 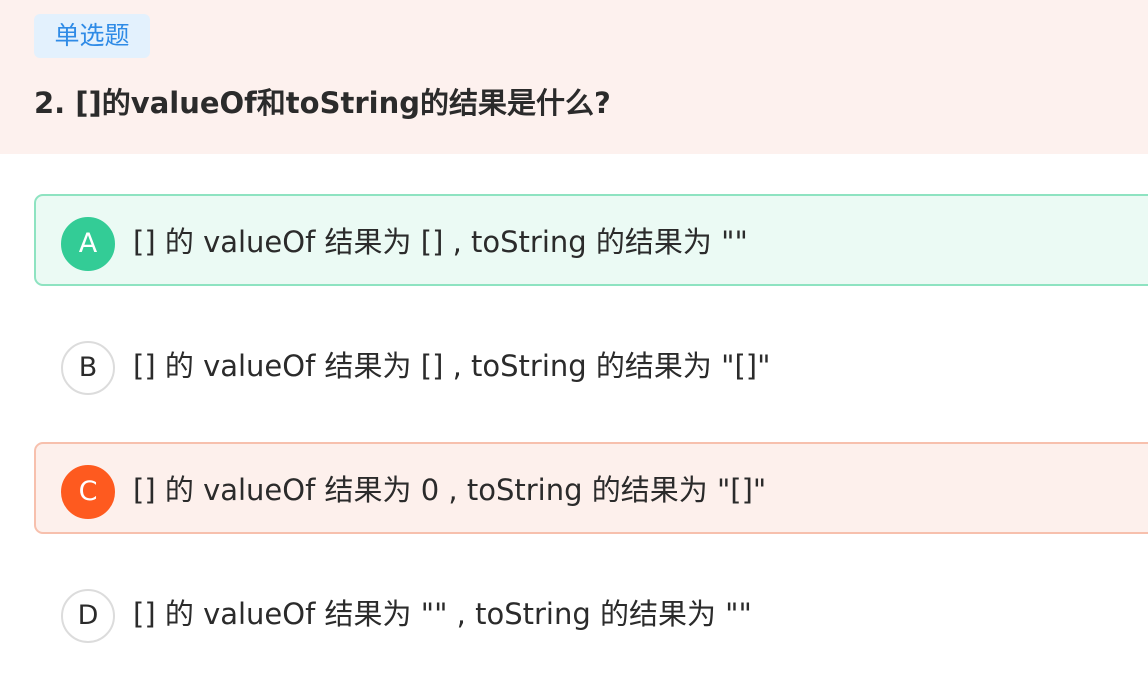 I want to click on question-type-badge: 单选题, so click(x=92, y=36).